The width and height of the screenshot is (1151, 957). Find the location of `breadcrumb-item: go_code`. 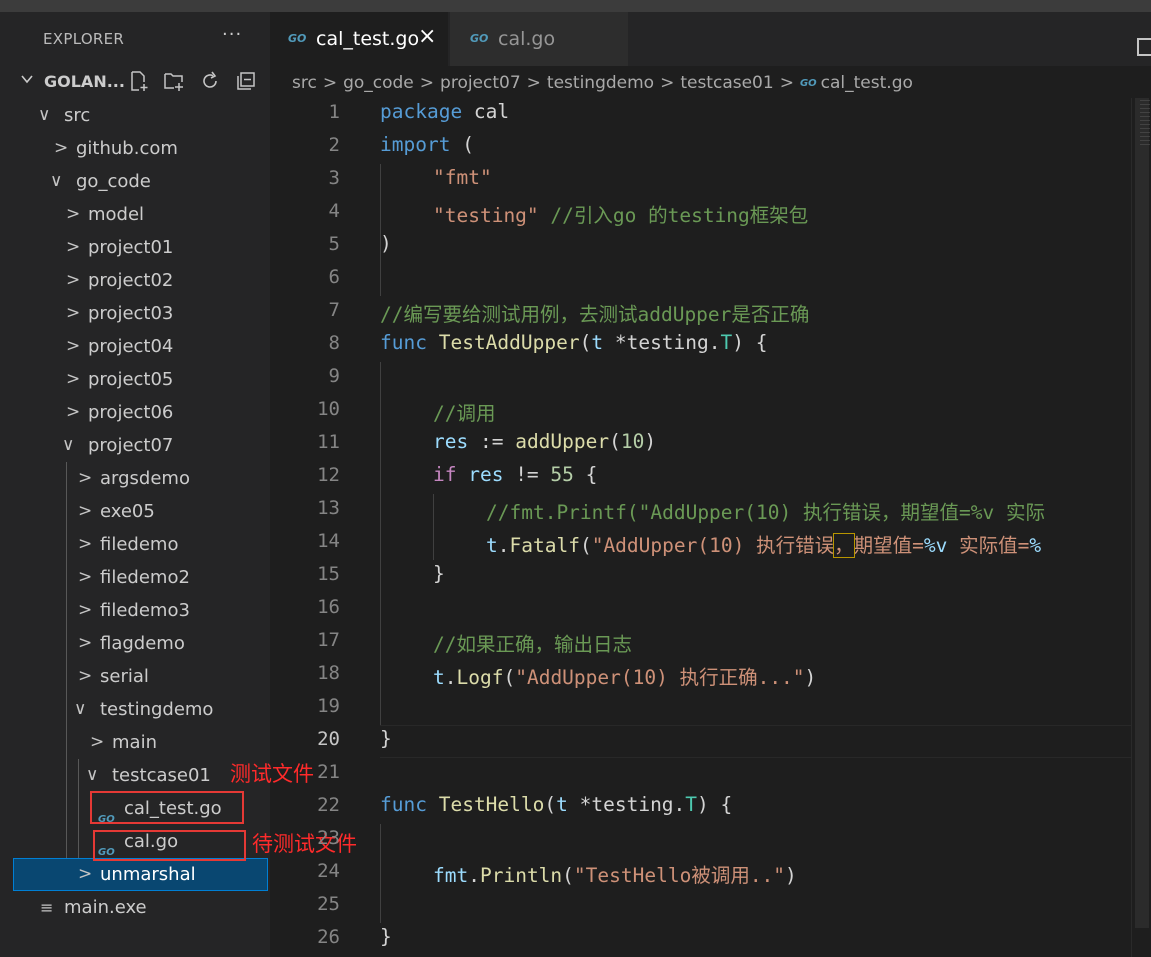

breadcrumb-item: go_code is located at coordinates (378, 83).